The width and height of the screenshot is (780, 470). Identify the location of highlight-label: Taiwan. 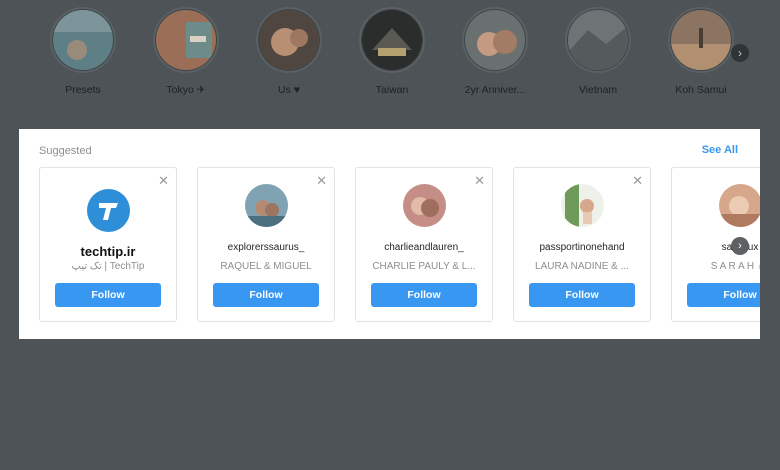
(392, 90).